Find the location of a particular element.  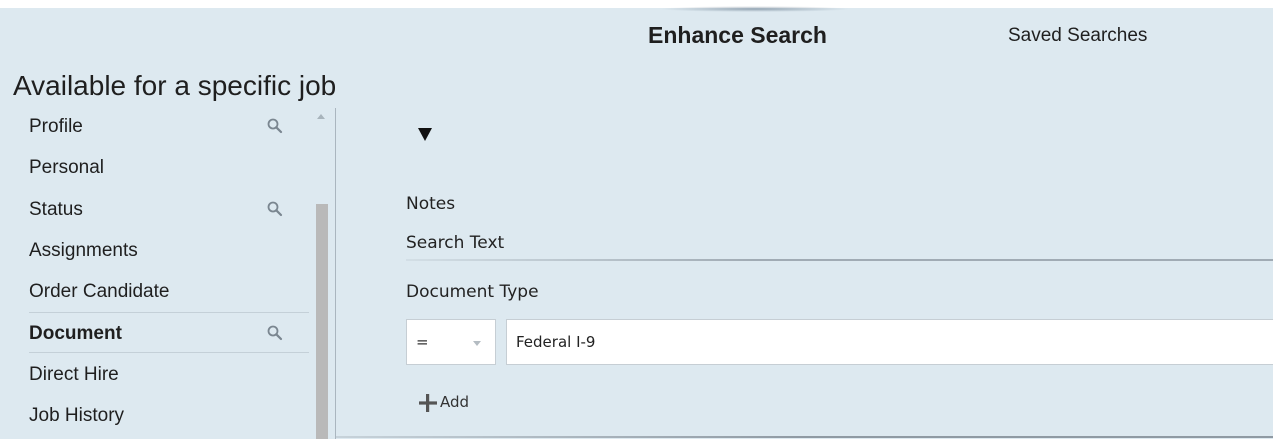

tab-enhance-search: Enhance Search is located at coordinates (737, 35).